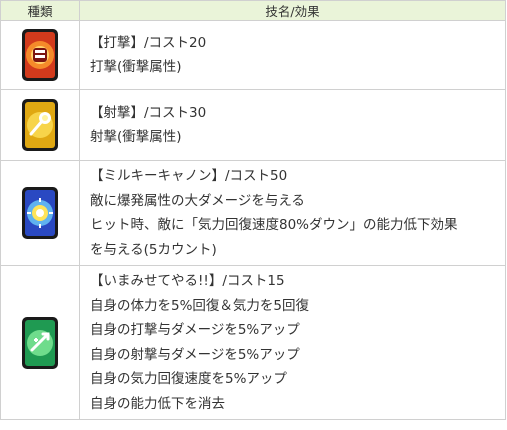  I want to click on skill-effect: 敵に爆発属性の大ダメージを与える, so click(197, 200).